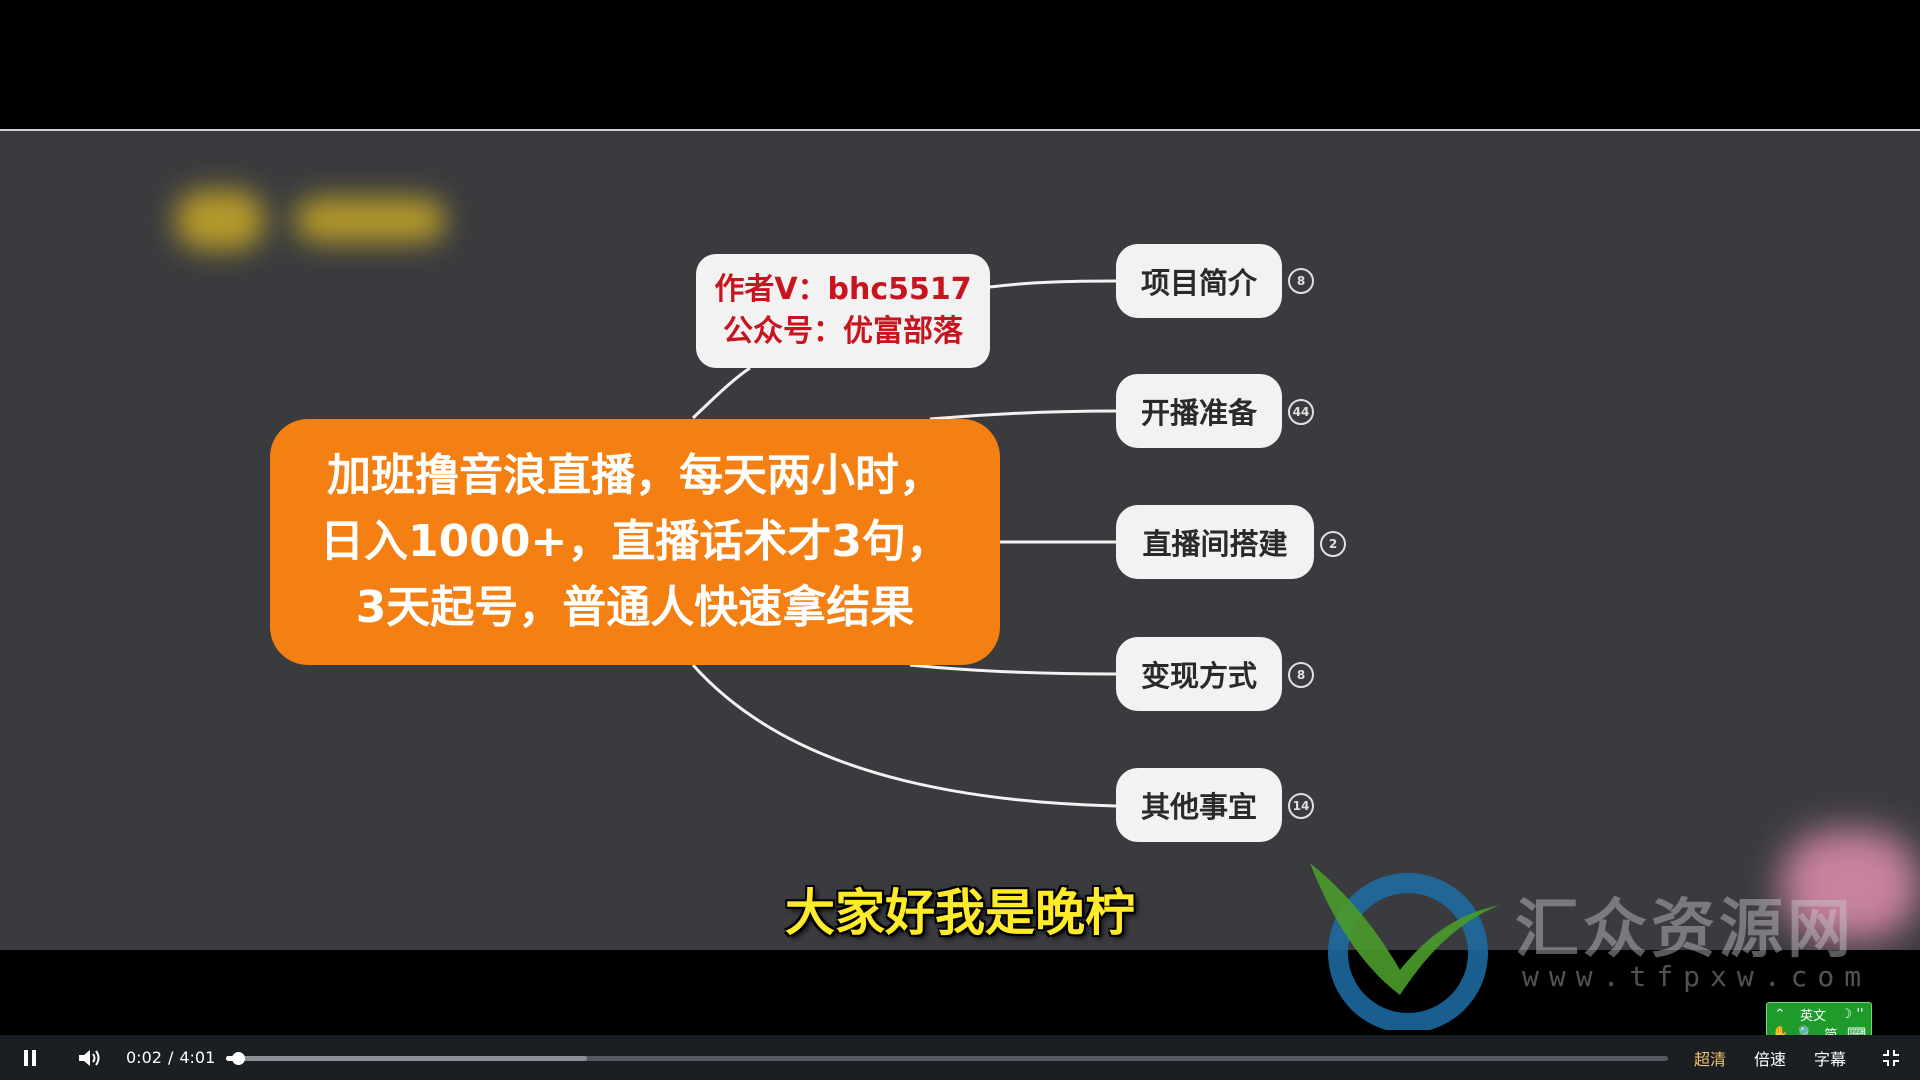  I want to click on duration: 4:01, so click(197, 1057).